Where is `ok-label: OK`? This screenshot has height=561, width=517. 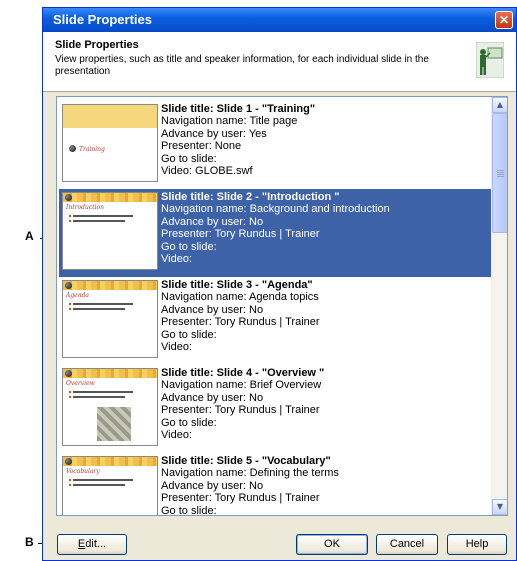 ok-label: OK is located at coordinates (332, 544).